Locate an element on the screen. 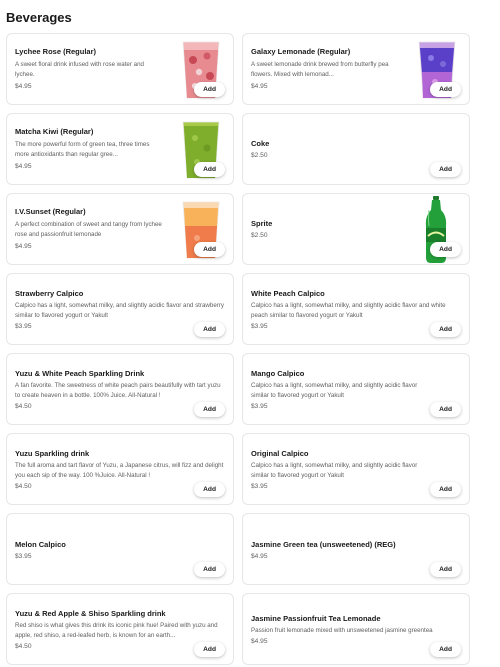 This screenshot has height=667, width=500. item-name: Matcha Kiwi (Regular) is located at coordinates (54, 131).